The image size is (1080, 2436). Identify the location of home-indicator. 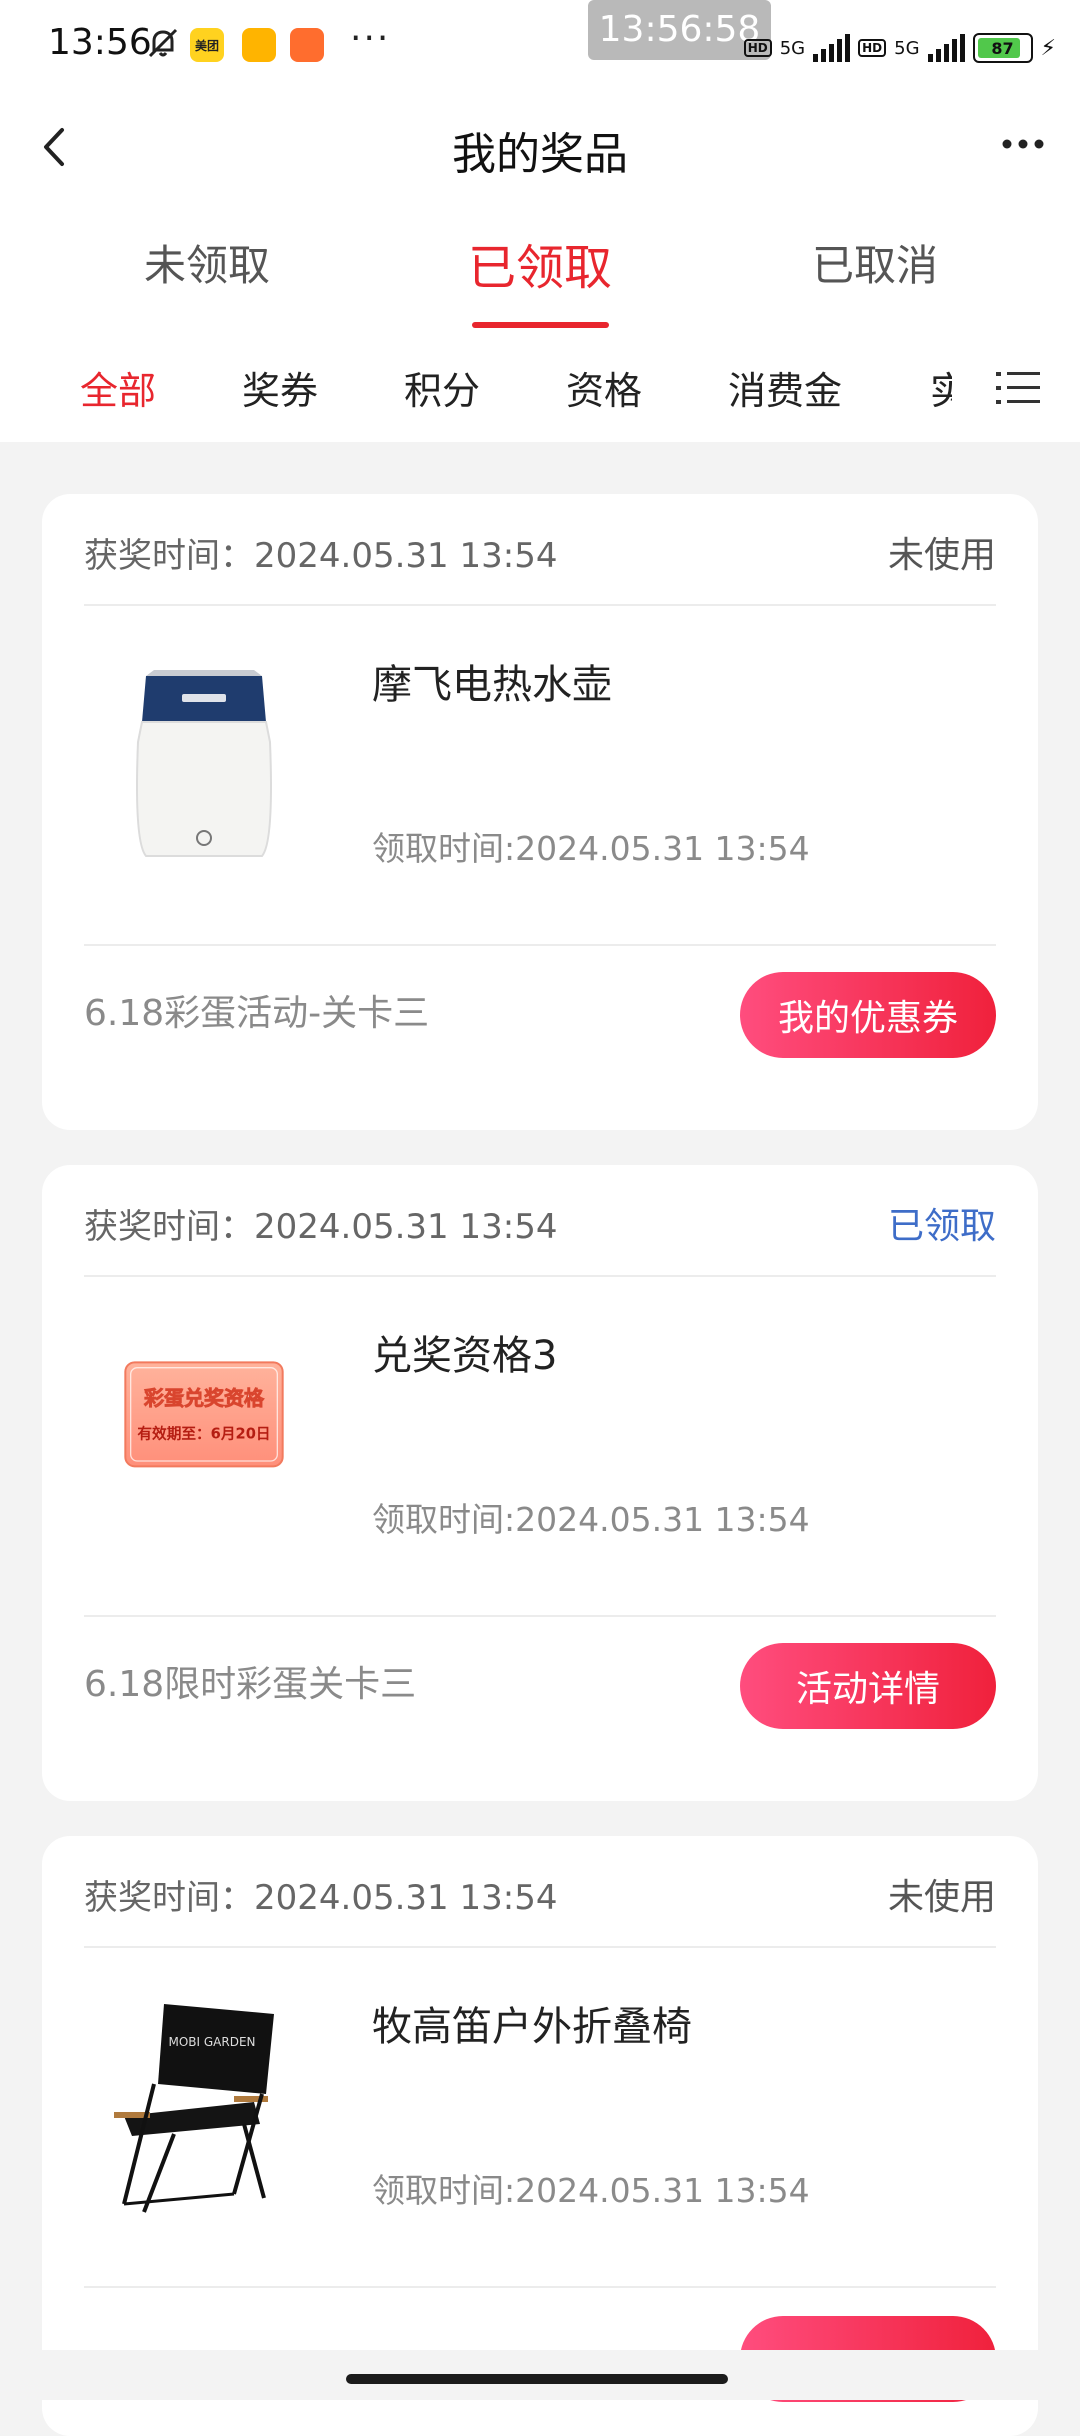
(537, 2379).